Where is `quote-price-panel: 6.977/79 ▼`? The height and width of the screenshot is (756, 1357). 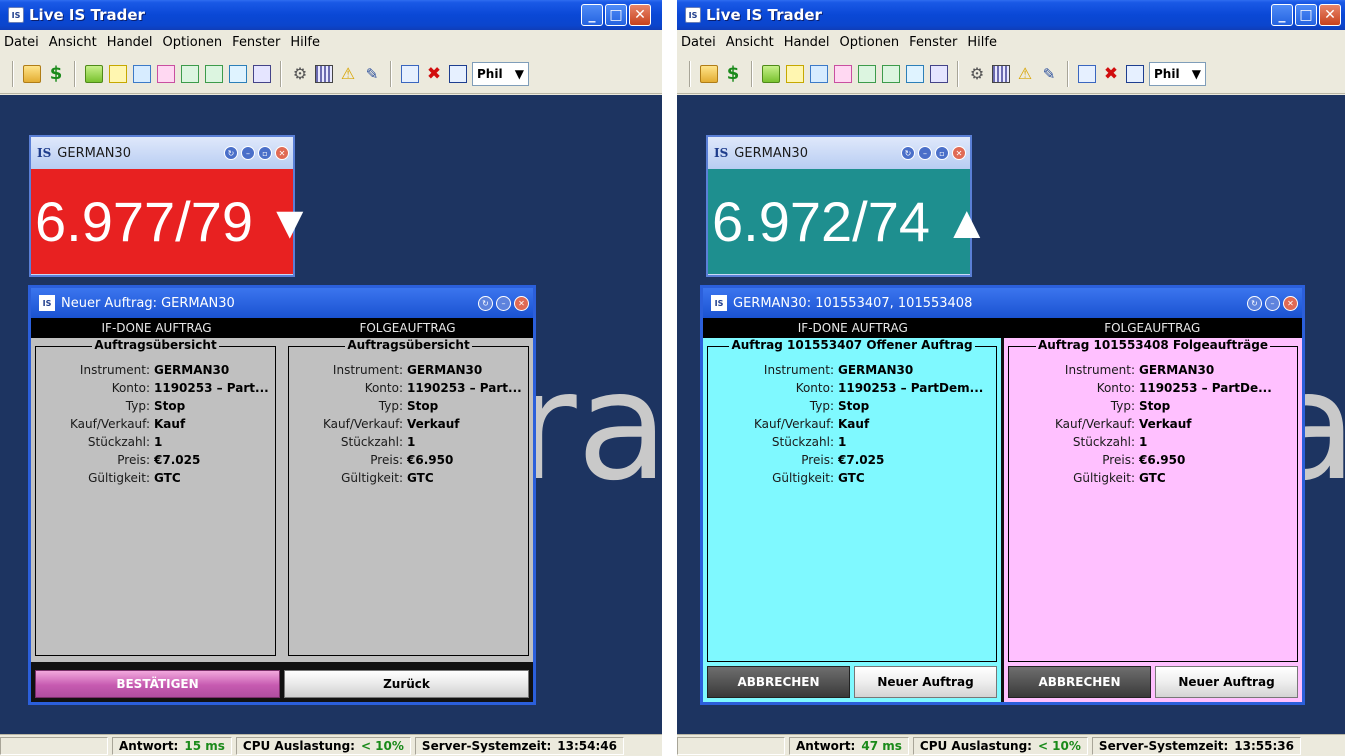
quote-price-panel: 6.977/79 ▼ is located at coordinates (172, 221).